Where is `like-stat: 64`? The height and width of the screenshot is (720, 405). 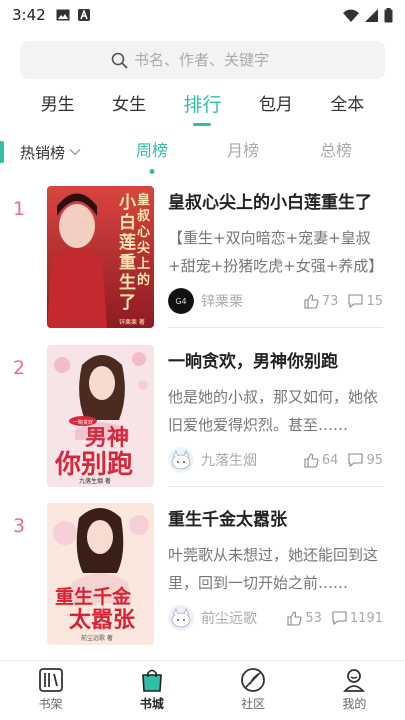 like-stat: 64 is located at coordinates (321, 460).